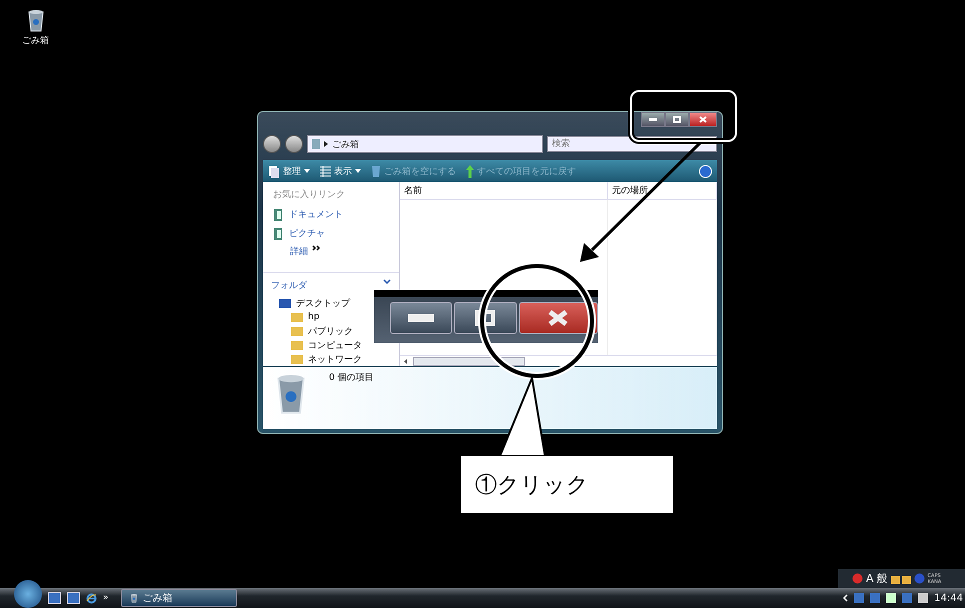 The image size is (965, 608). I want to click on address-text: ごみ箱, so click(345, 144).